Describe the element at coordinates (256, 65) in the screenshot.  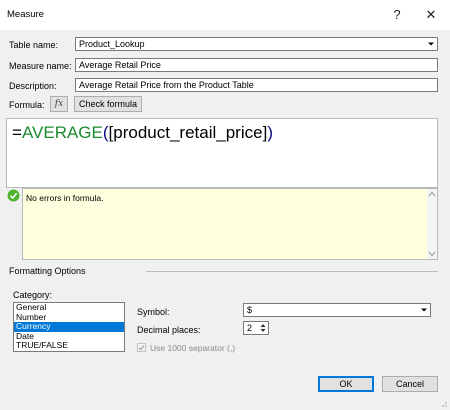
I see `measure-name-input: Average Retail Price` at that location.